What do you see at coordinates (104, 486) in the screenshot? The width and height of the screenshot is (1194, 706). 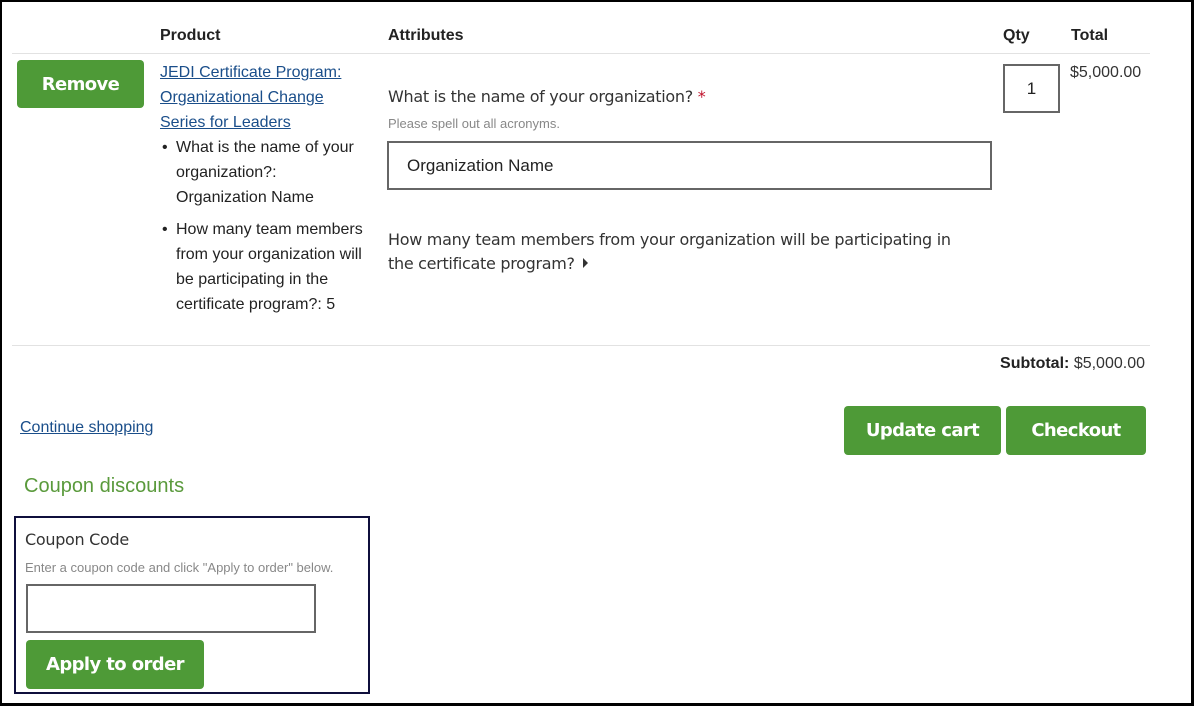 I see `coupon-heading: Coupon discounts` at bounding box center [104, 486].